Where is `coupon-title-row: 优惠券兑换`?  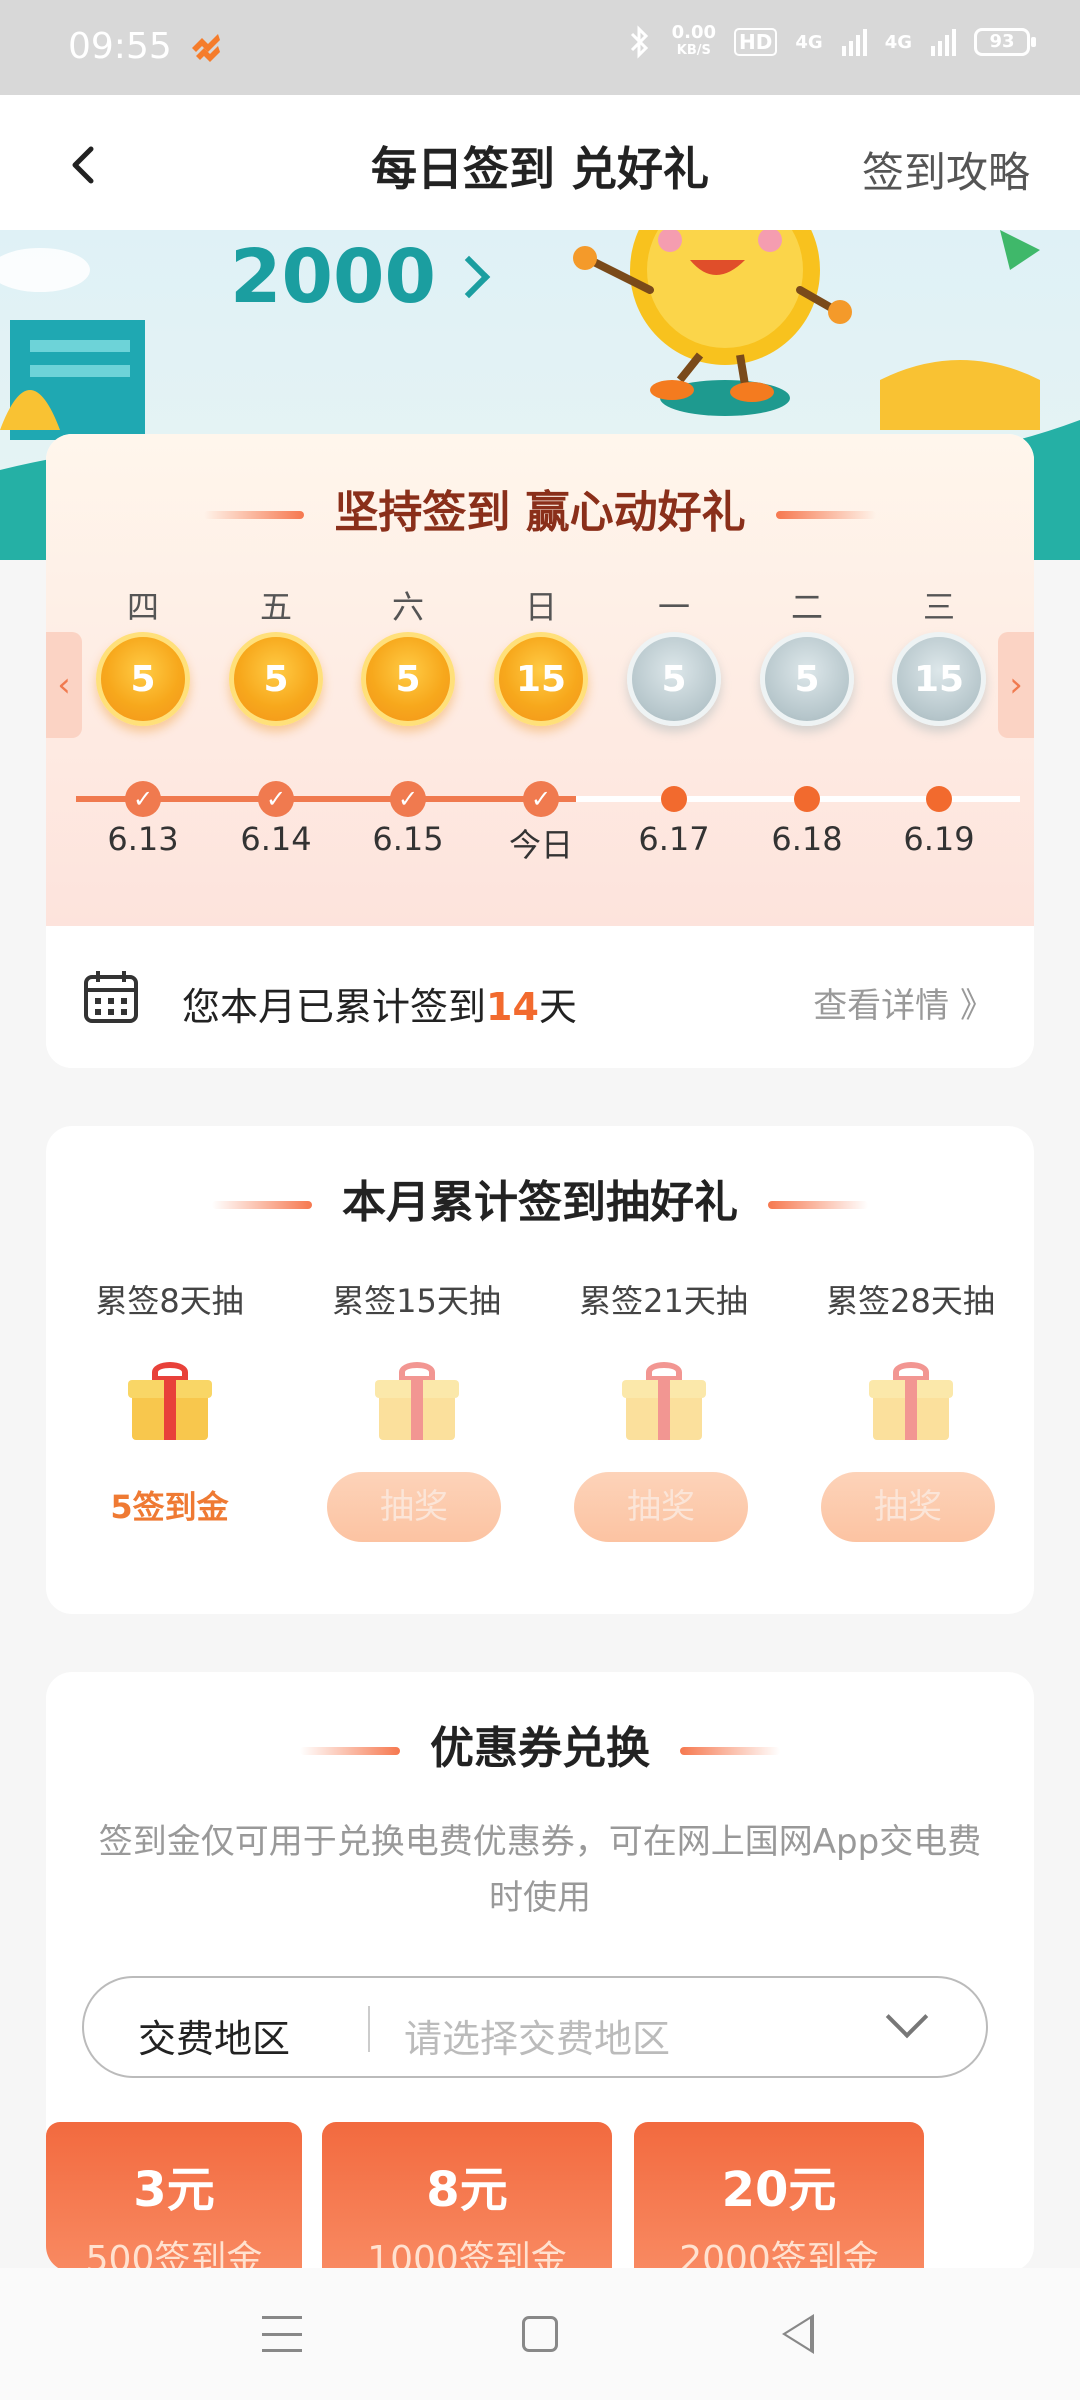
coupon-title-row: 优惠券兑换 is located at coordinates (540, 1744).